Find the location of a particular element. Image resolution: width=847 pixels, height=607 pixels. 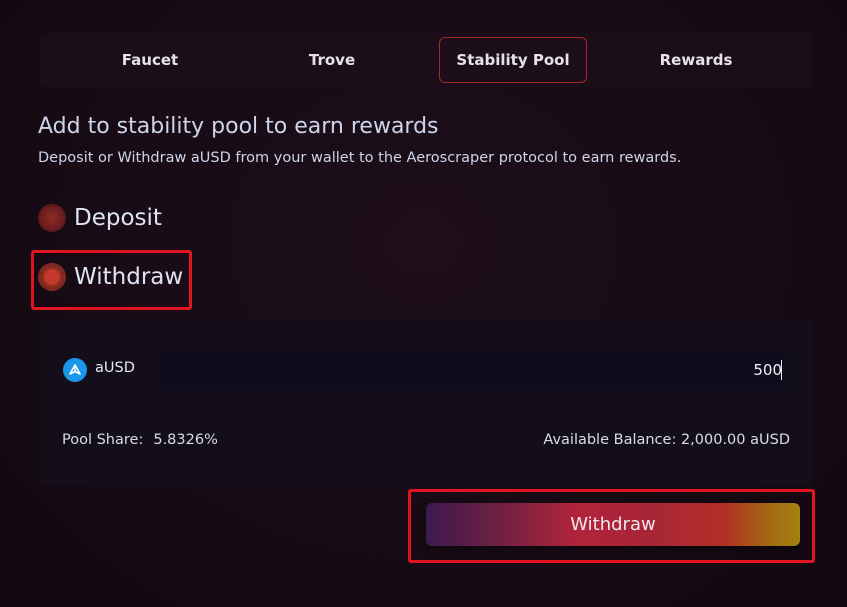

deposit-radio-button is located at coordinates (52, 218).